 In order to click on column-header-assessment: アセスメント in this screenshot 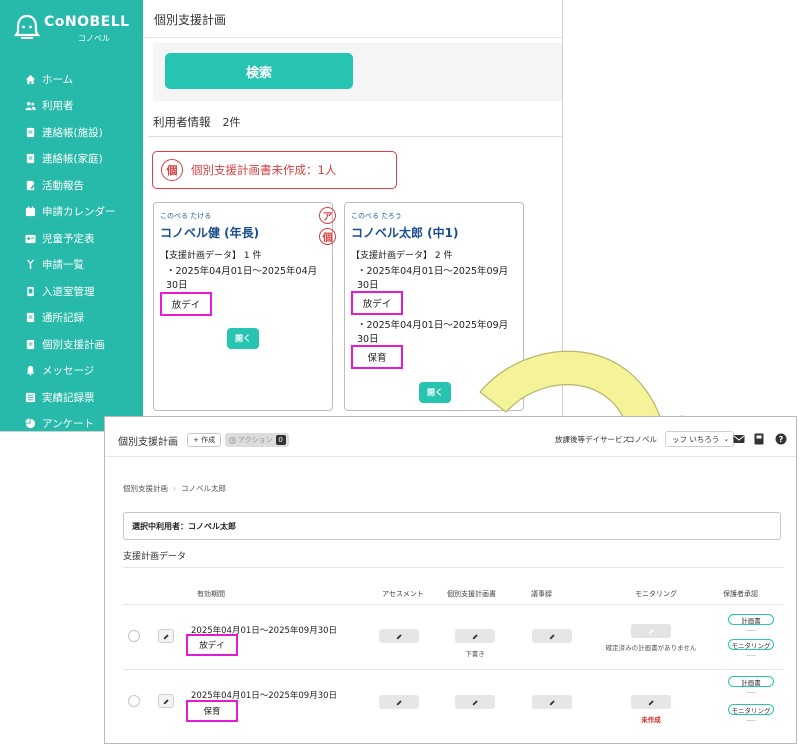, I will do `click(403, 594)`.